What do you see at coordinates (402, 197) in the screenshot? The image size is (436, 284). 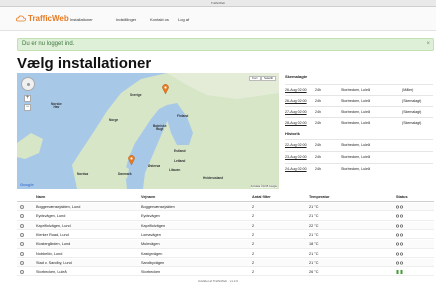 I see `header-status: Status` at bounding box center [402, 197].